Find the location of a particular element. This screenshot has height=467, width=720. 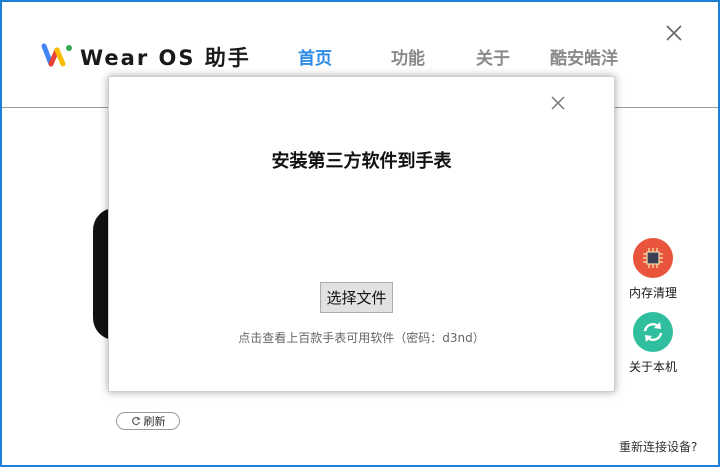

wear-os-logo-icon is located at coordinates (56, 55).